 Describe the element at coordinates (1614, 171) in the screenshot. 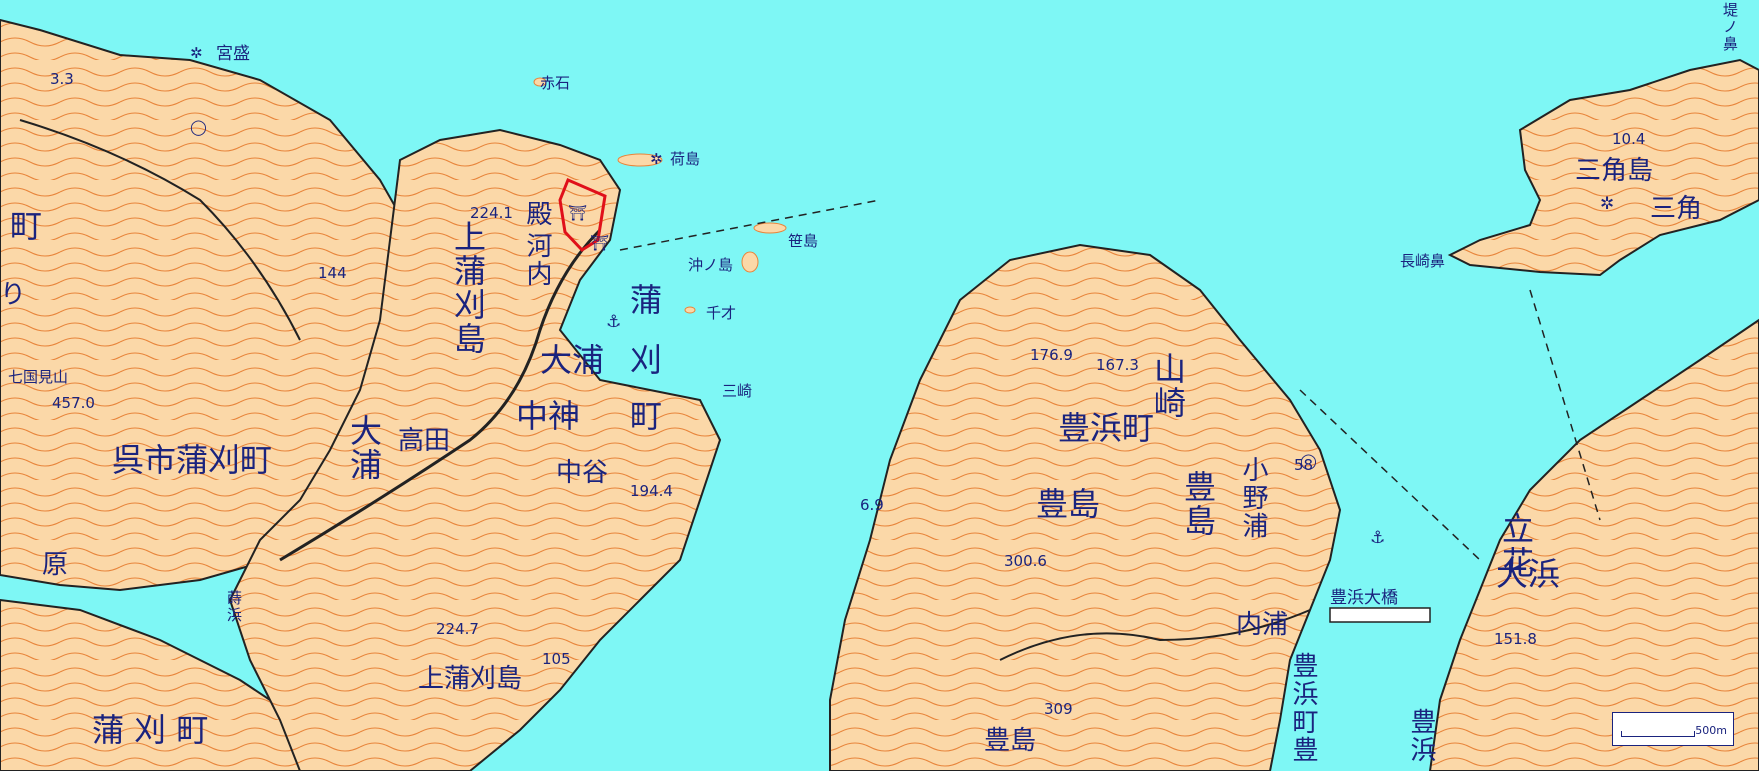

I see `label-misumijima: 三角島` at that location.